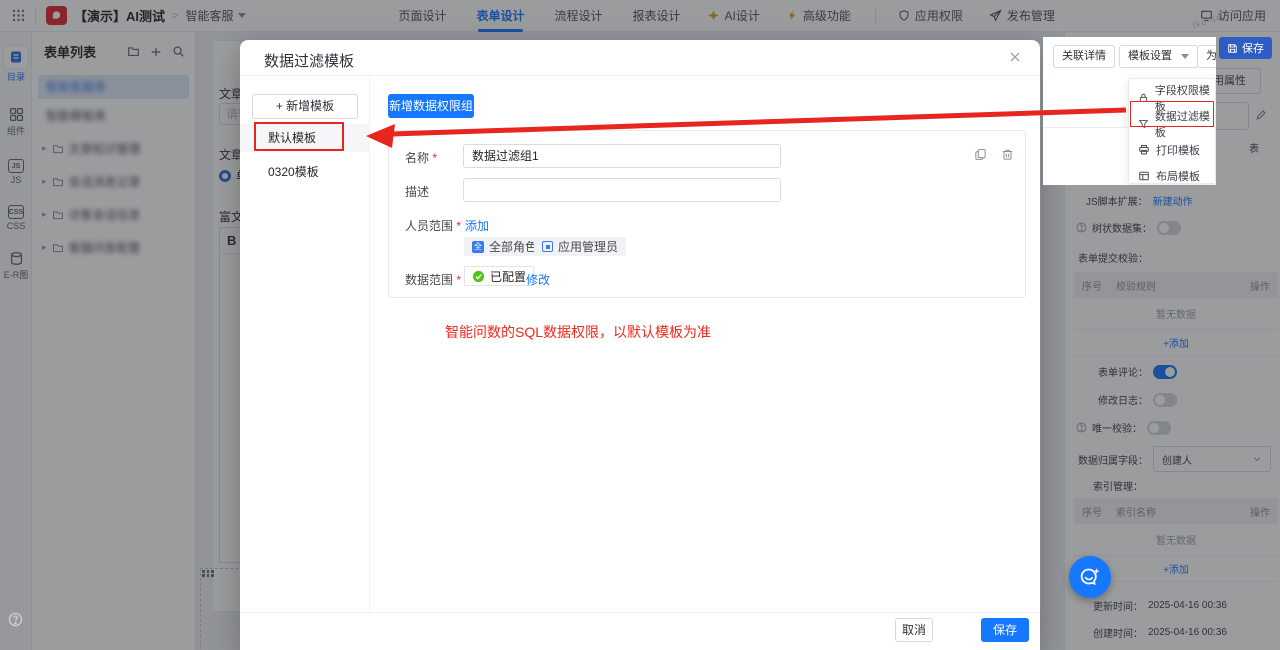 The height and width of the screenshot is (650, 1280). I want to click on template-list-panel: + 新增模板 默认模板 0320模板, so click(305, 344).